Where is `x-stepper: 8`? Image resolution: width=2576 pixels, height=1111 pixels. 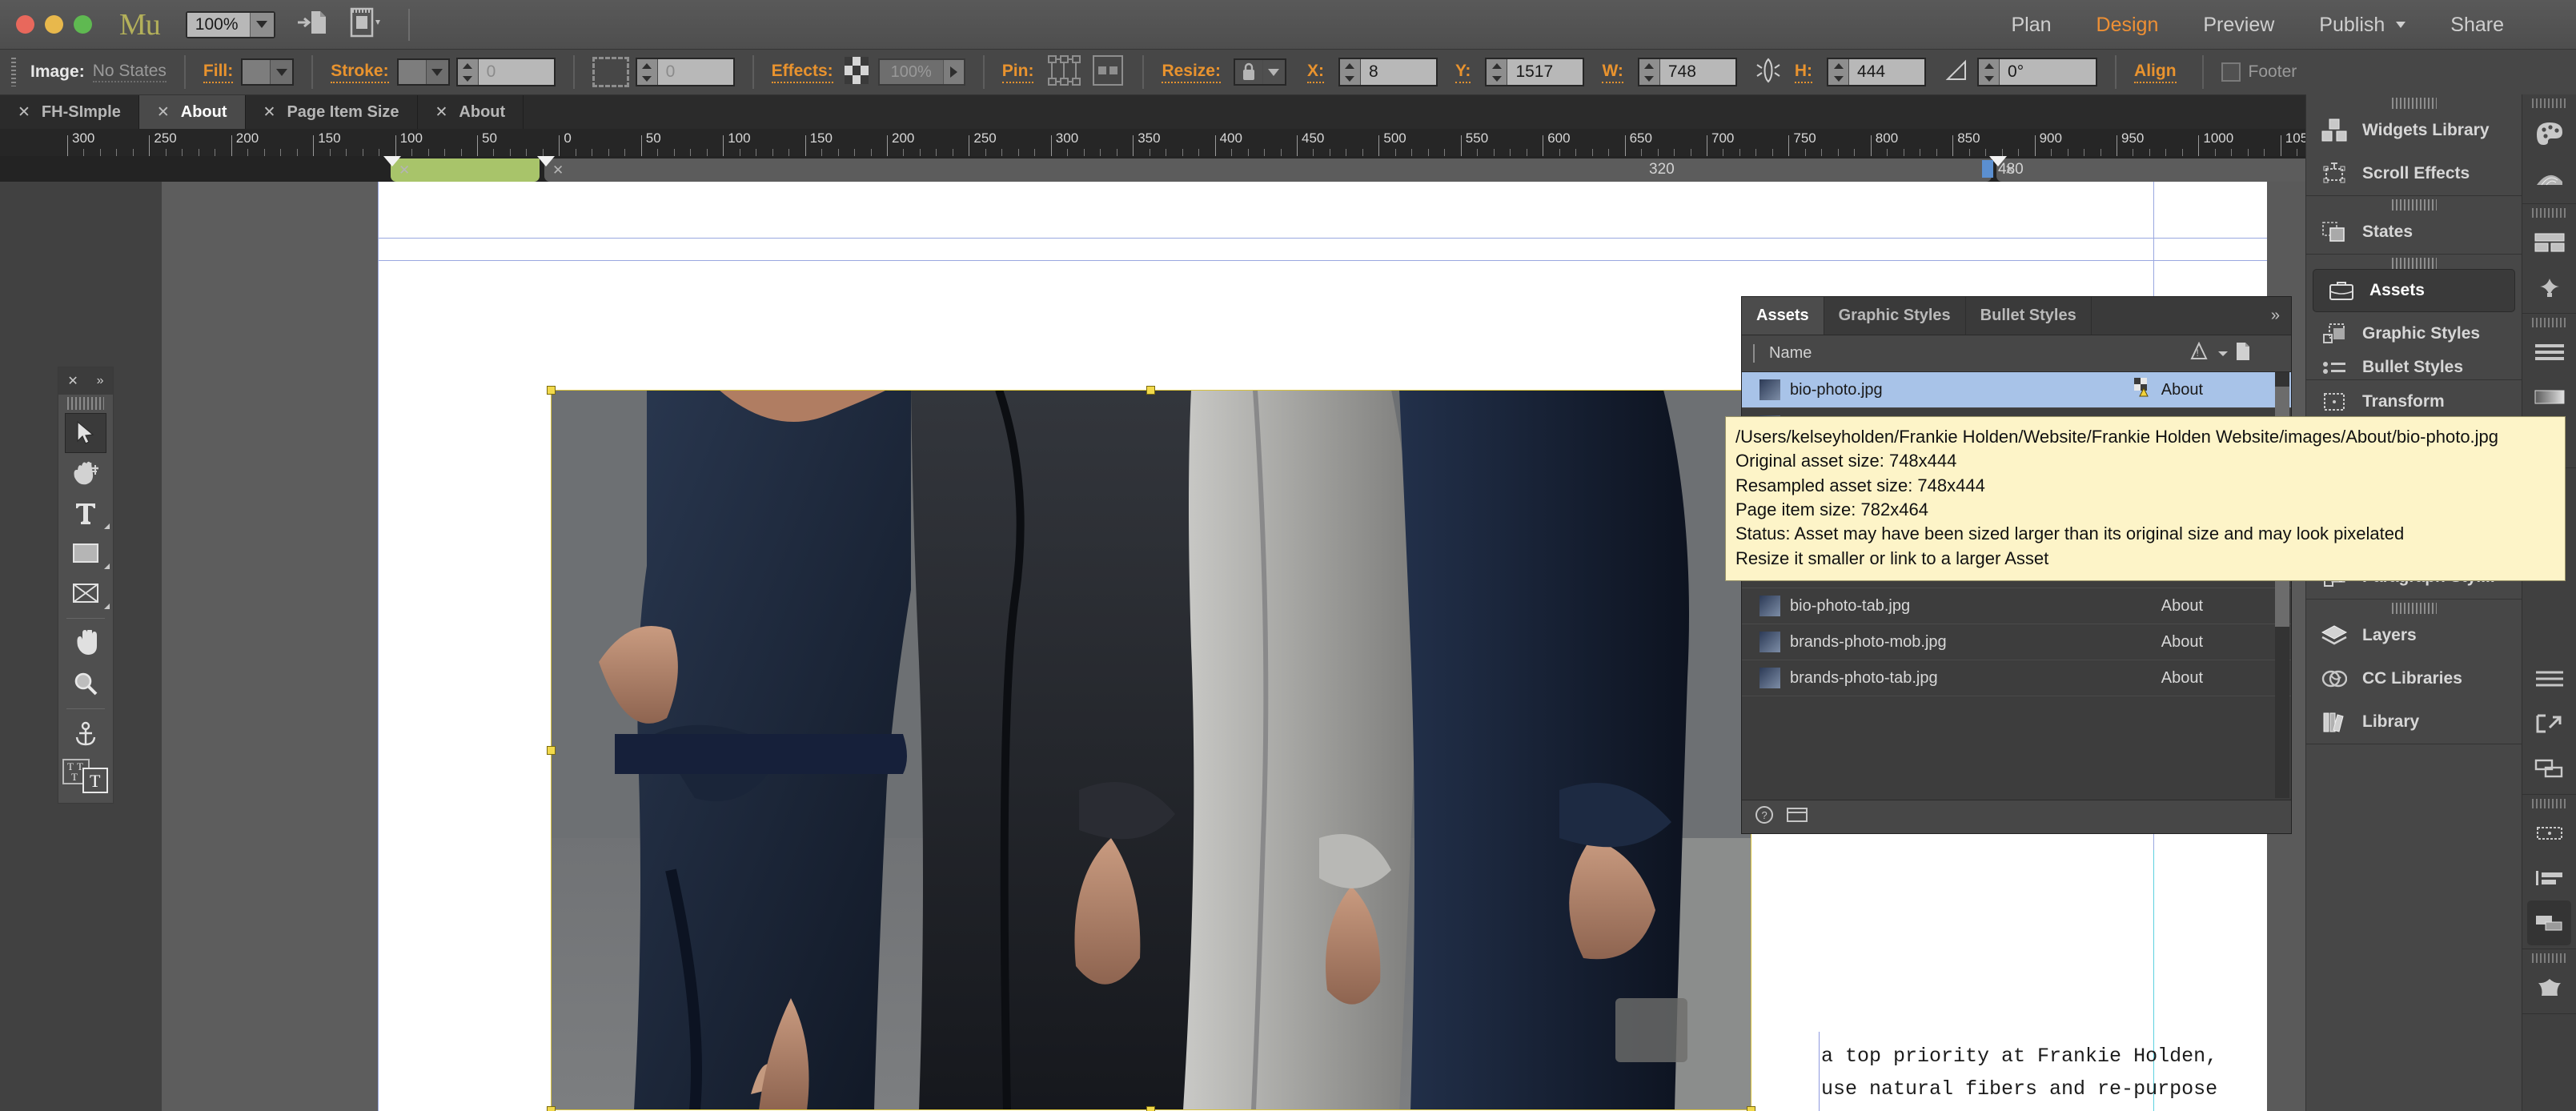
x-stepper: 8 is located at coordinates (1388, 72).